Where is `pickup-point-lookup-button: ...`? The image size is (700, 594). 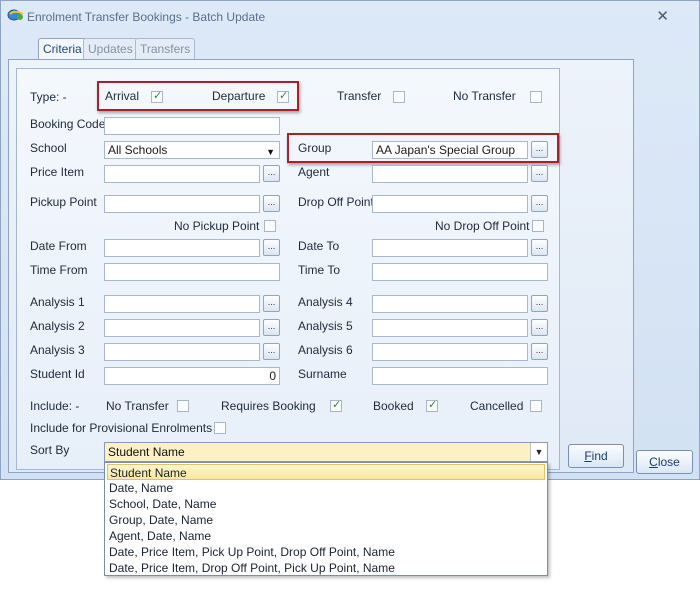 pickup-point-lookup-button: ... is located at coordinates (271, 203).